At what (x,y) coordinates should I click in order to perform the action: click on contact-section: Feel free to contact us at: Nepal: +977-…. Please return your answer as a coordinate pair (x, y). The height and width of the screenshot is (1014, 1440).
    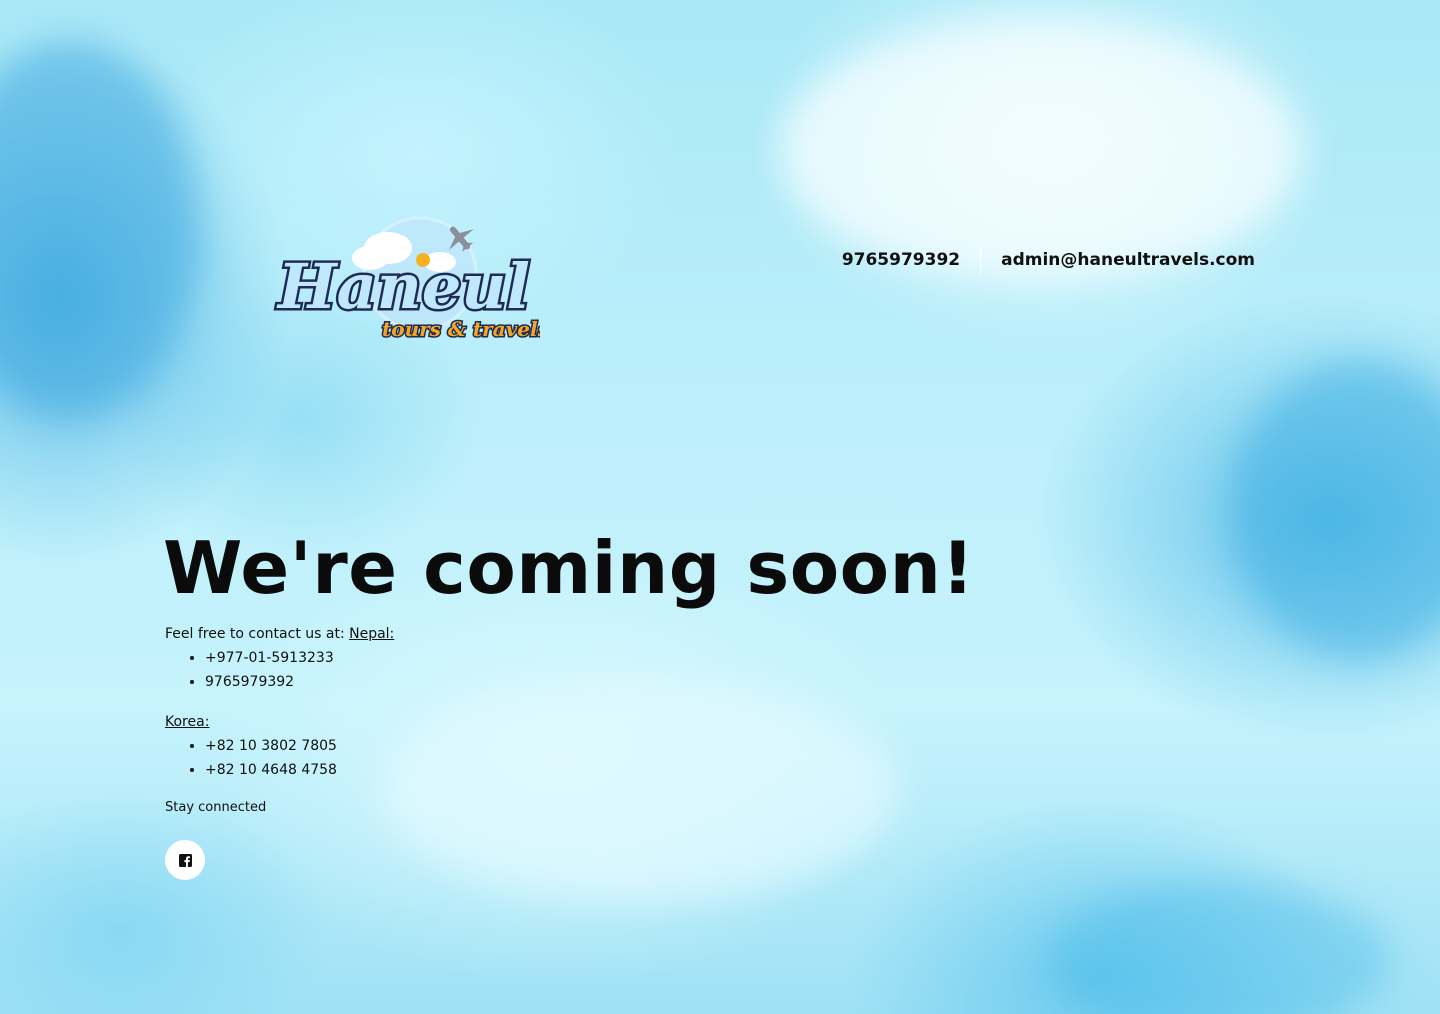
    Looking at the image, I should click on (279, 721).